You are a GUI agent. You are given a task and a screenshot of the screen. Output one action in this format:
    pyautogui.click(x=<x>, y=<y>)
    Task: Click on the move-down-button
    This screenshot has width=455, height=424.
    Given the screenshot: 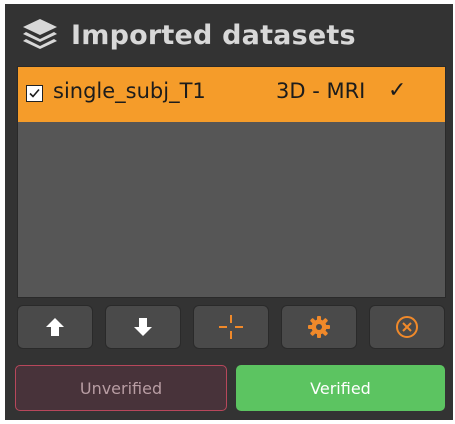 What is the action you would take?
    pyautogui.click(x=143, y=327)
    